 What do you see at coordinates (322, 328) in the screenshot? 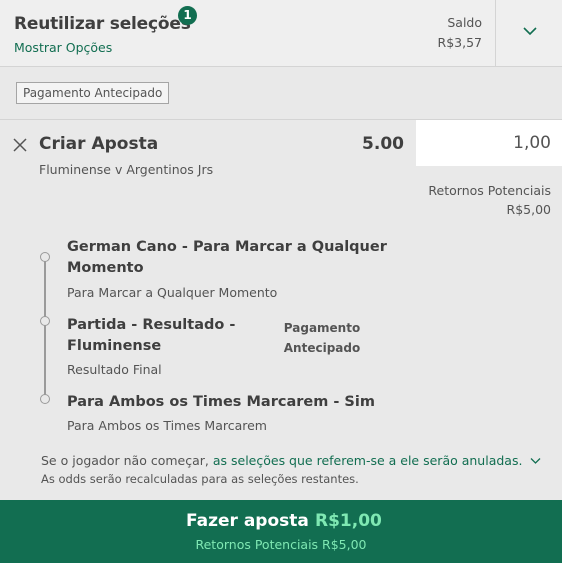
I see `early-payout-badge-line: Pagamento` at bounding box center [322, 328].